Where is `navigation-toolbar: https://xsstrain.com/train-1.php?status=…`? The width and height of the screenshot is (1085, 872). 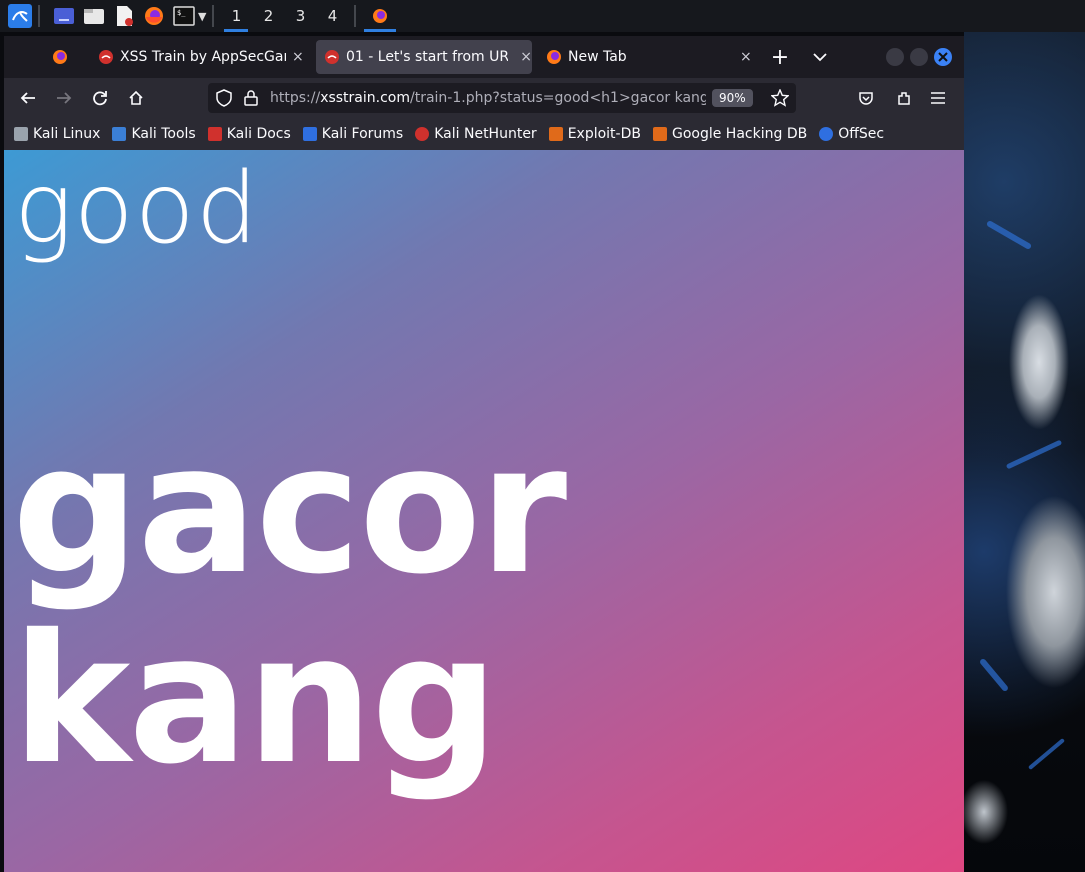 navigation-toolbar: https://xsstrain.com/train-1.php?status=… is located at coordinates (484, 98).